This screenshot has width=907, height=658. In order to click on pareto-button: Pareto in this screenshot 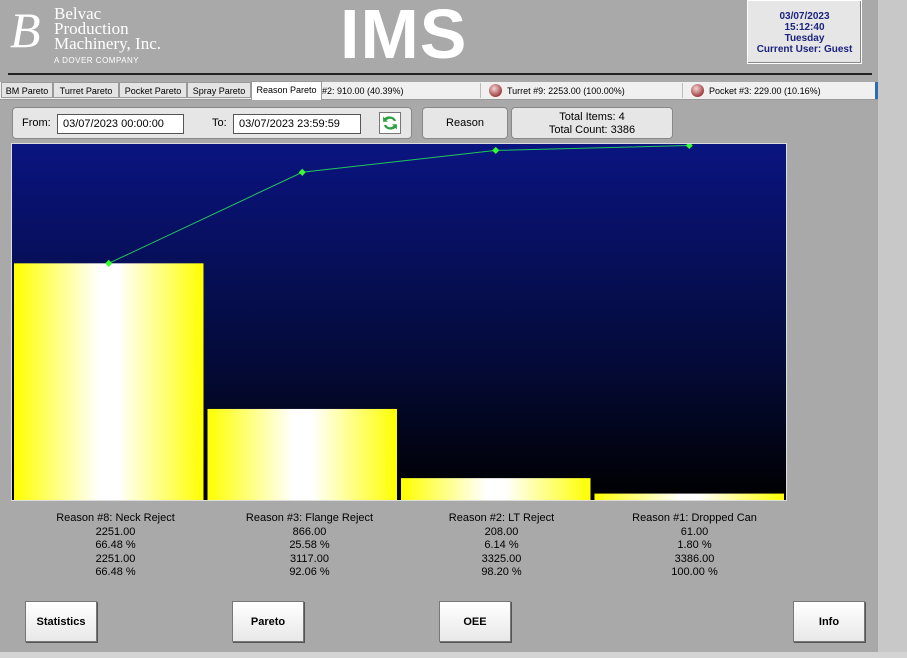, I will do `click(268, 621)`.